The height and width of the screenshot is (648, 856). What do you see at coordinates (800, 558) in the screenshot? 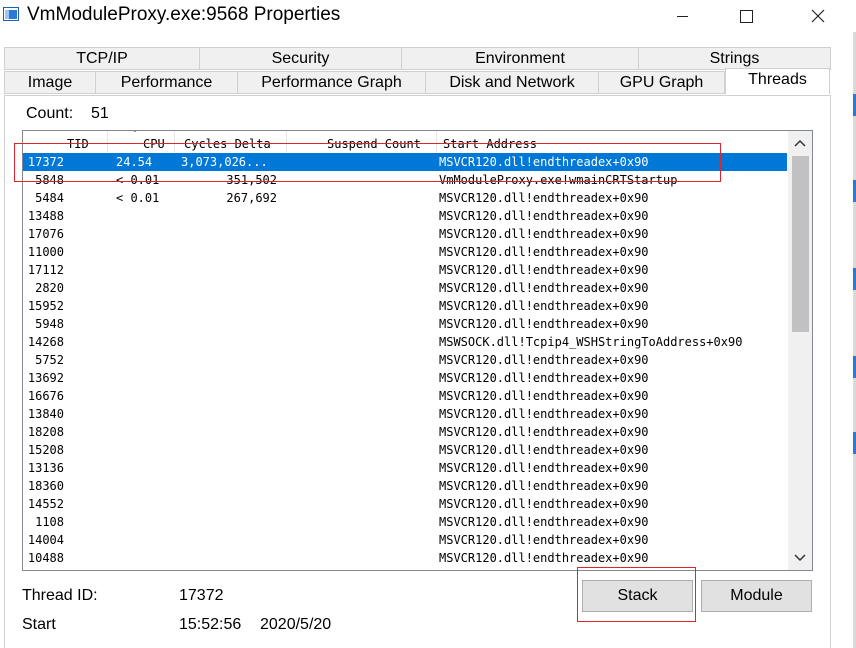
I see `chevron-down-icon` at bounding box center [800, 558].